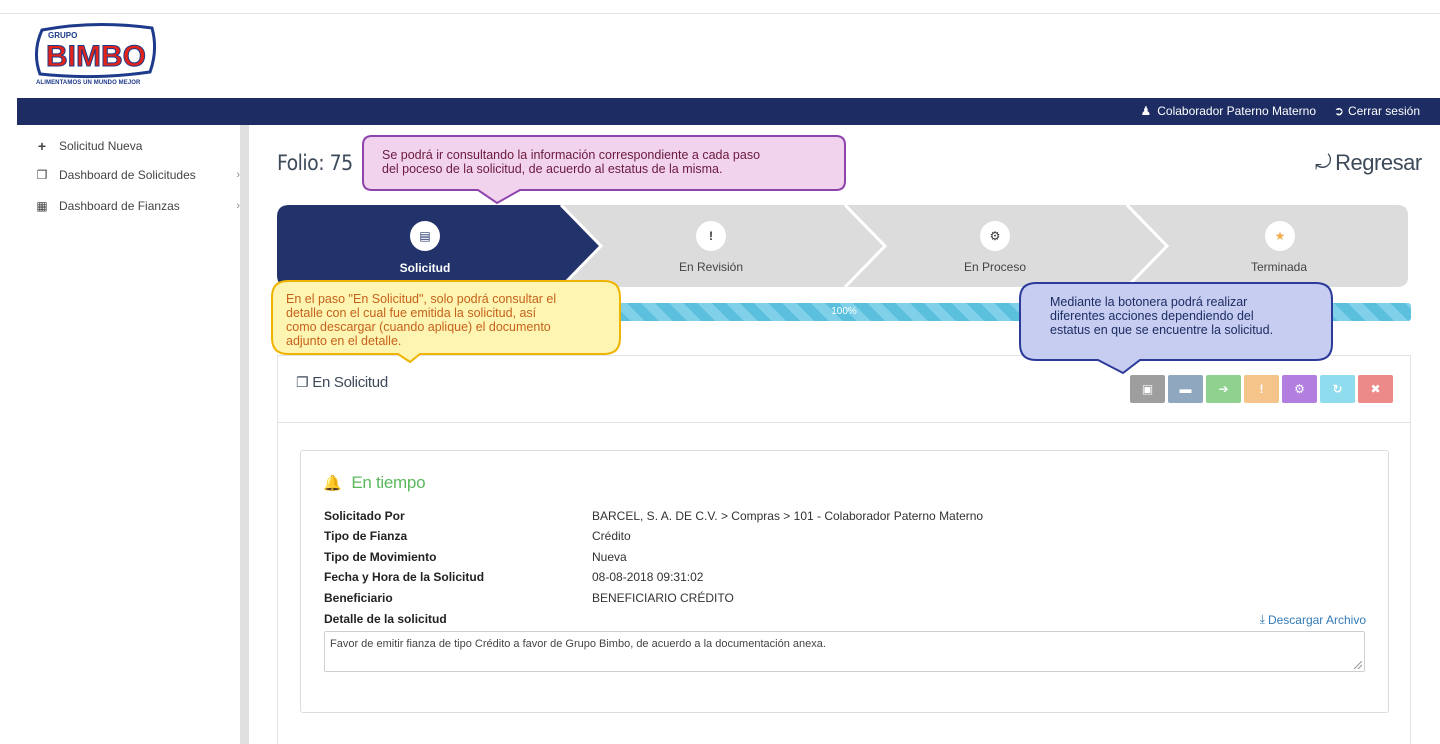 This screenshot has height=744, width=1440. Describe the element at coordinates (711, 267) in the screenshot. I see `step-label-en-revision: En Revisión` at that location.